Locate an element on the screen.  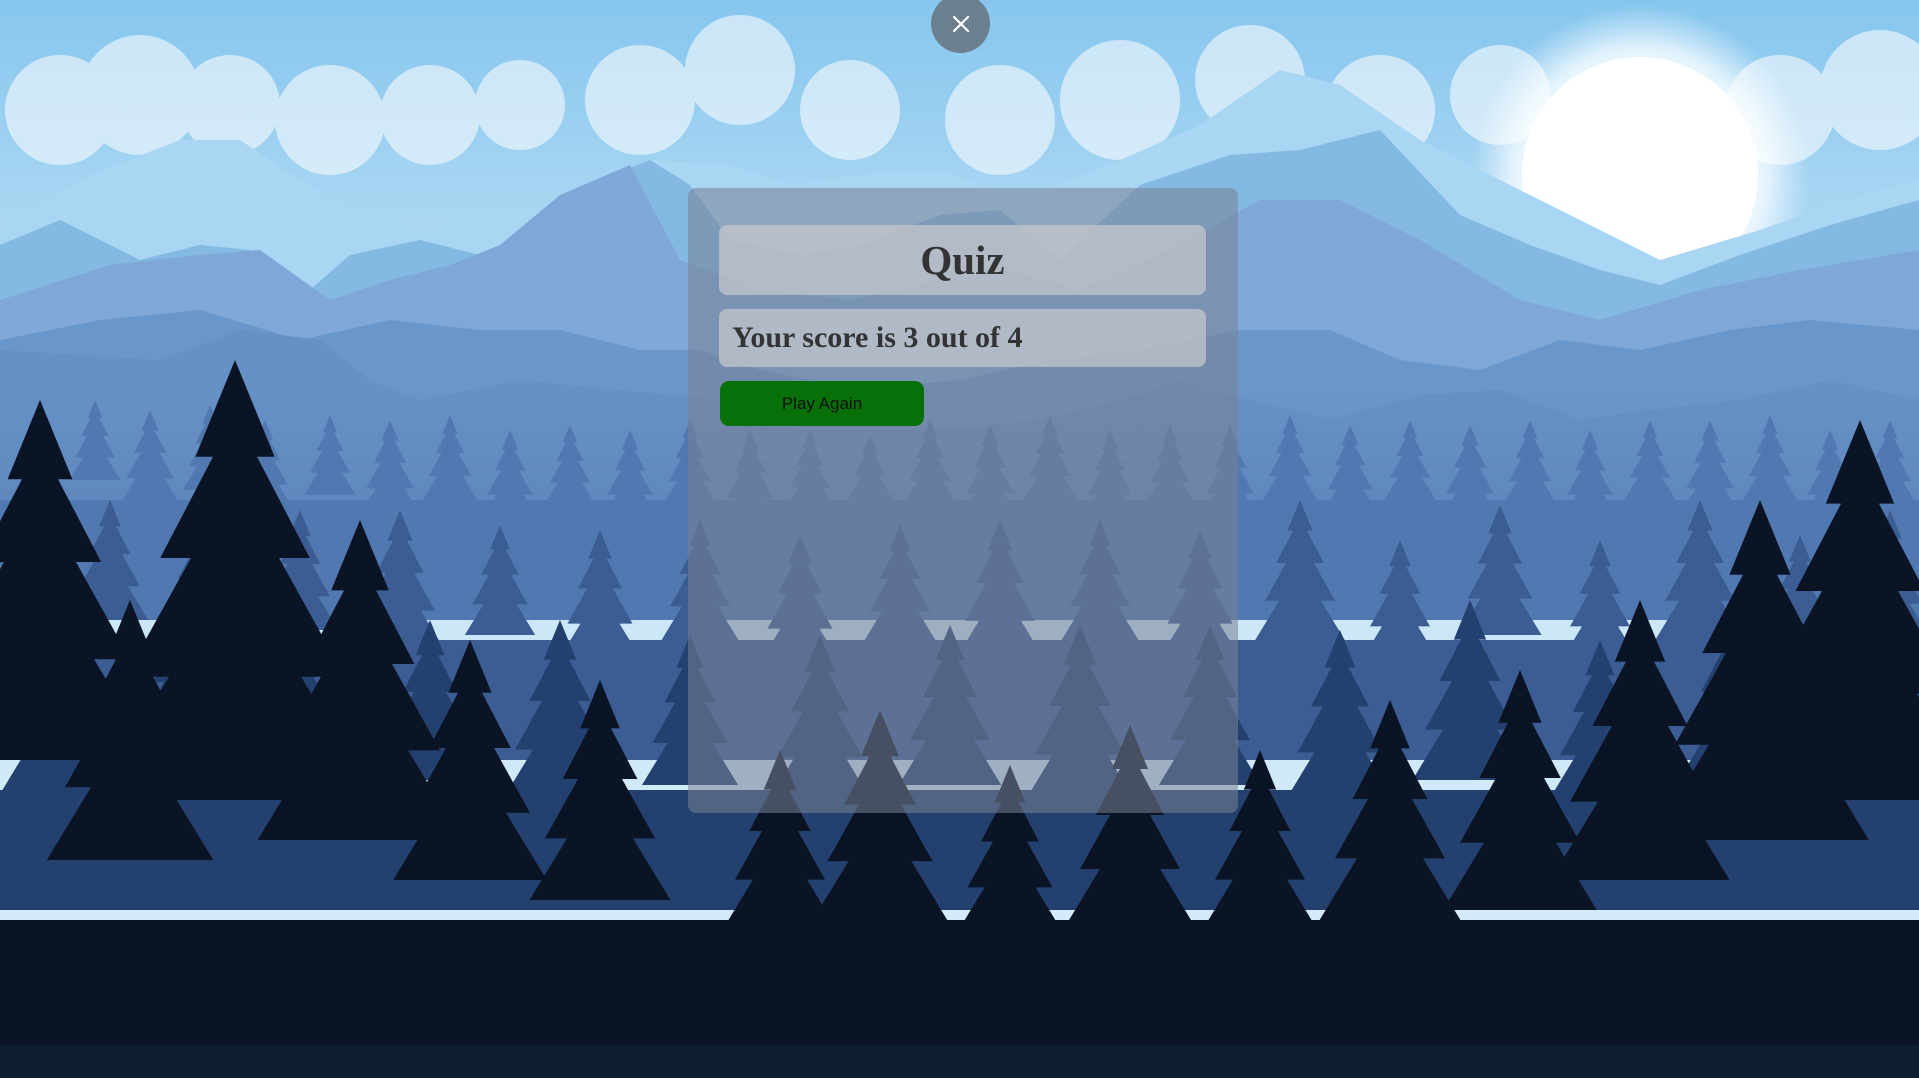
close-icon is located at coordinates (960, 23).